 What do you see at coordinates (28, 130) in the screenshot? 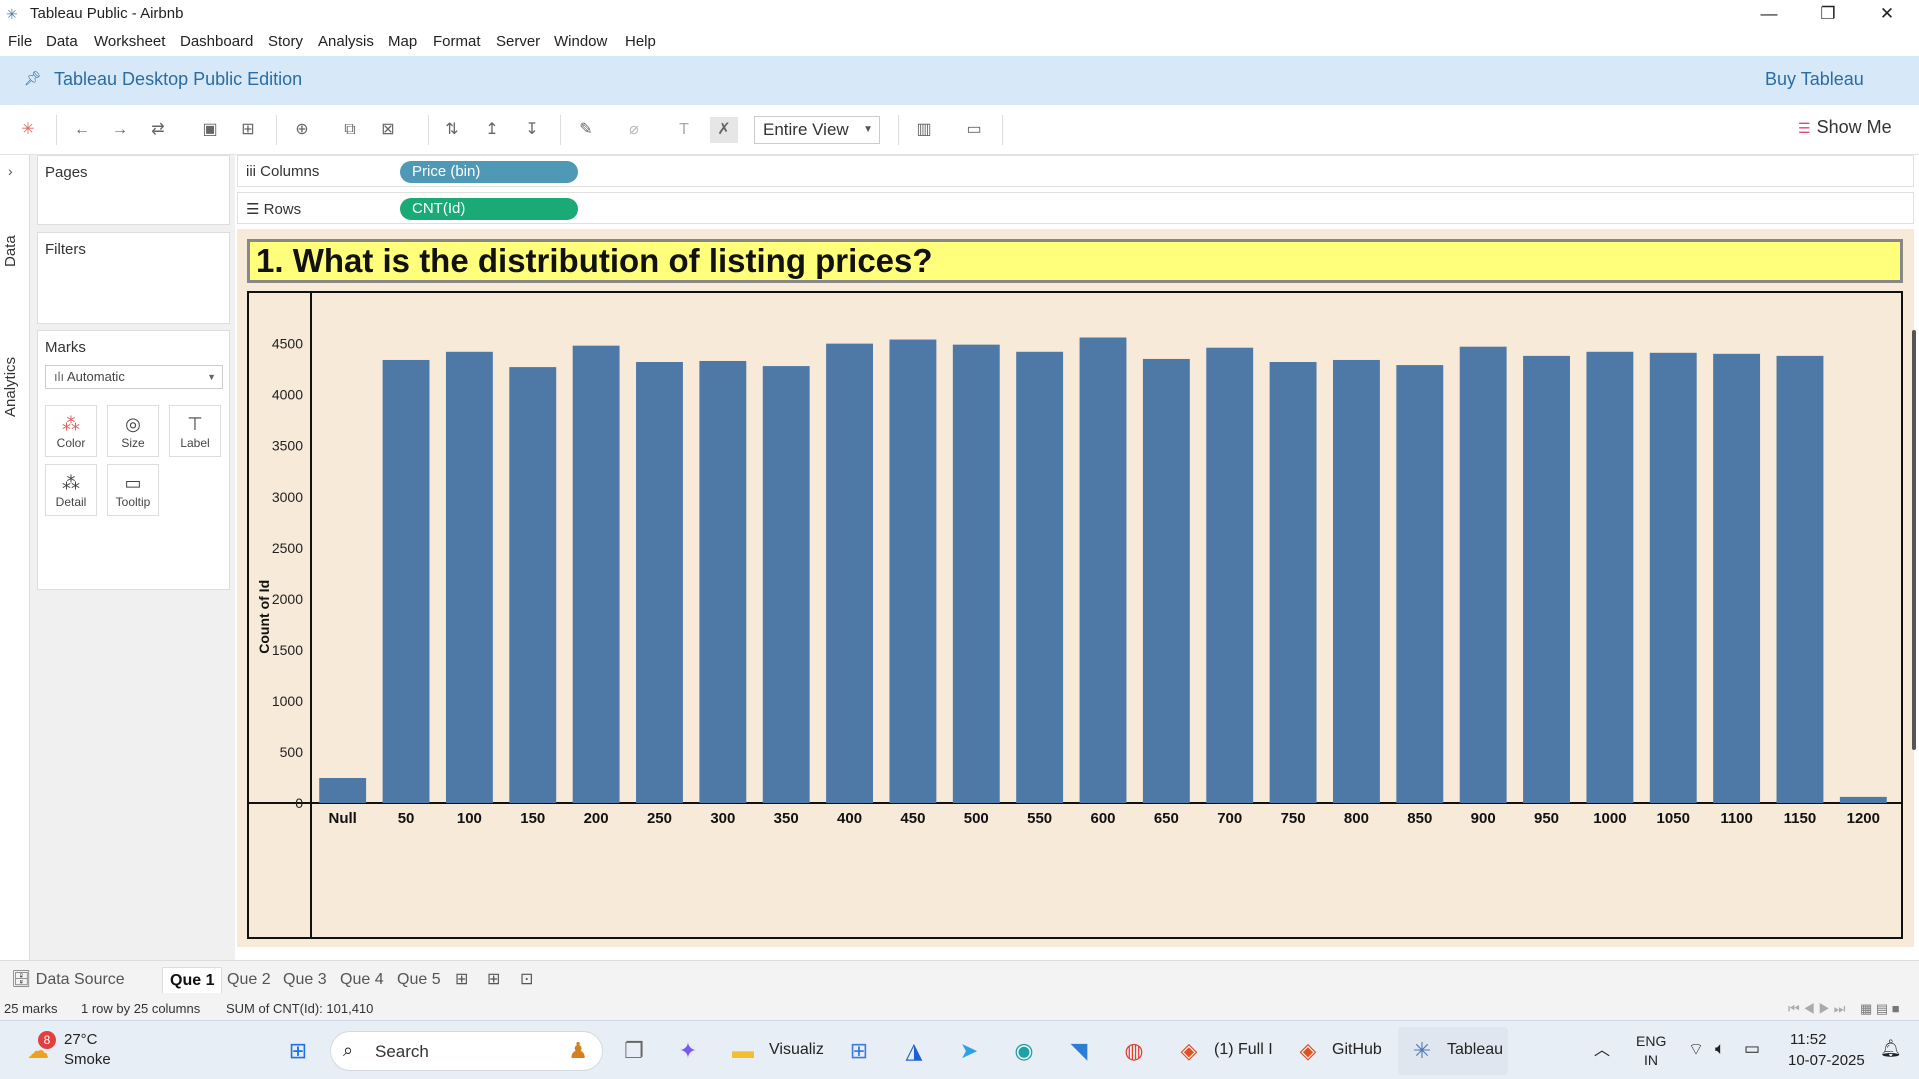
I see `tableau-logo-icon: ✳` at bounding box center [28, 130].